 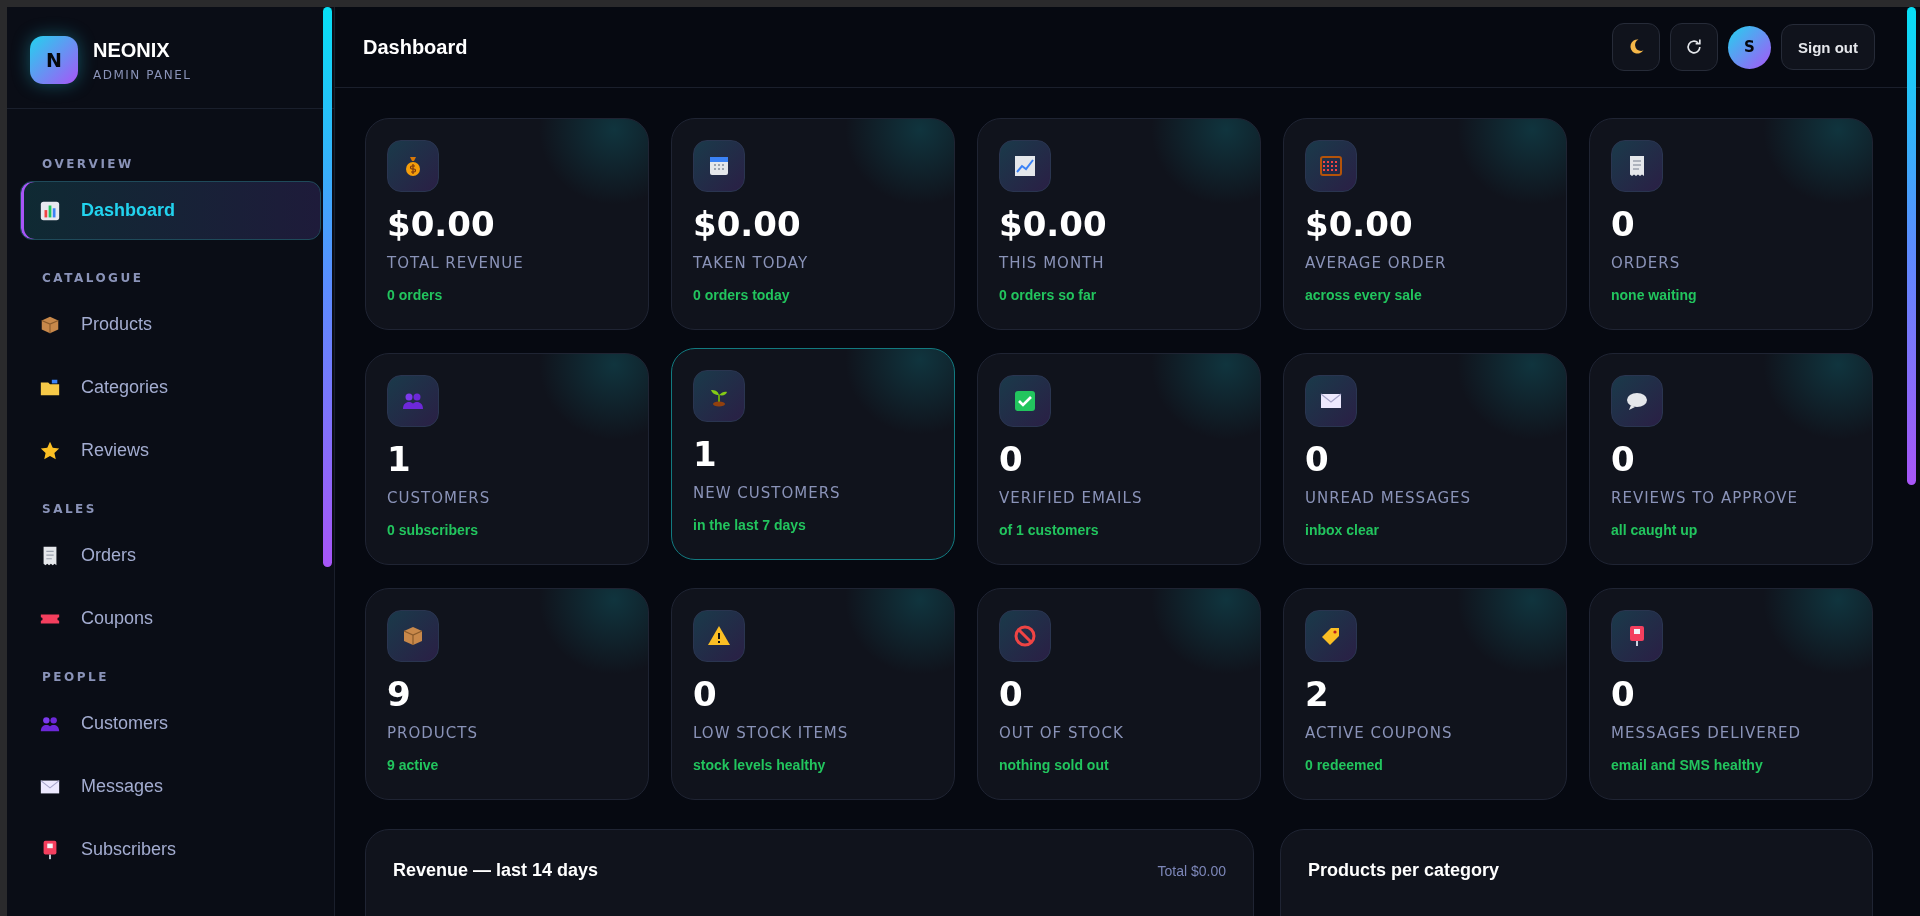 I want to click on stat-note: 0 orders today, so click(x=742, y=295).